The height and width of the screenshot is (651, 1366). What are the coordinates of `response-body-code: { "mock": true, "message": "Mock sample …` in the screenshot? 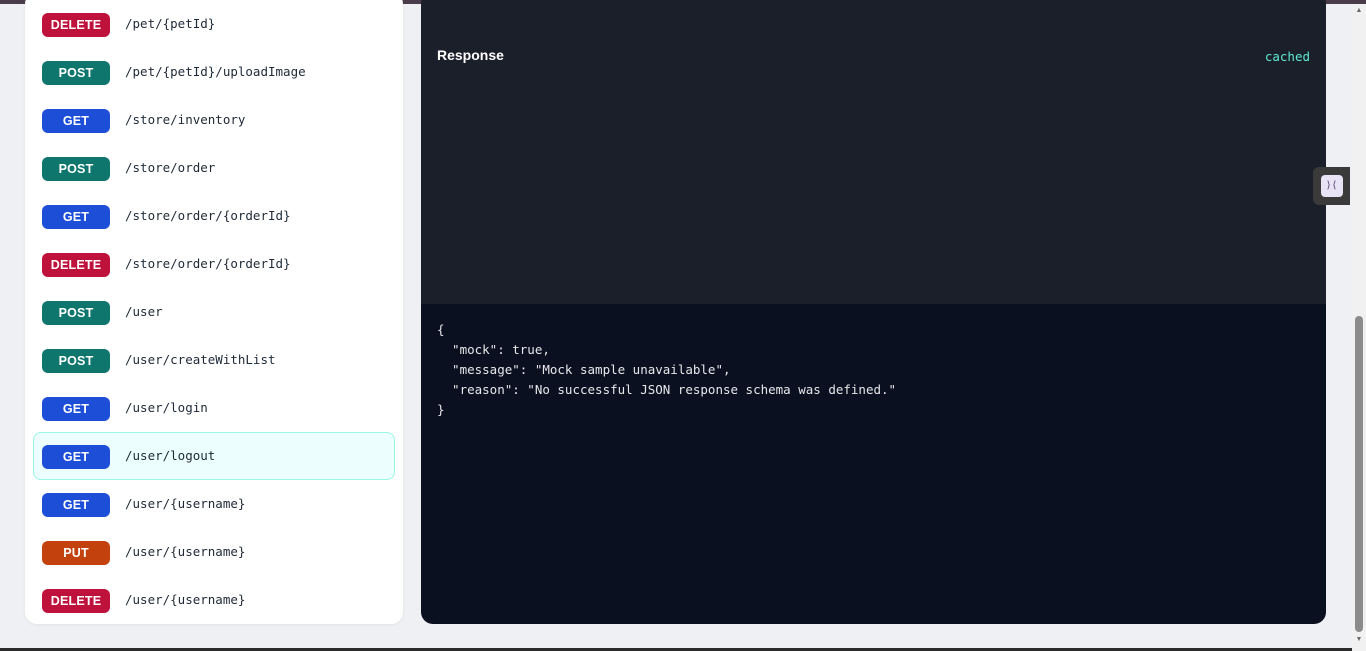 It's located at (666, 370).